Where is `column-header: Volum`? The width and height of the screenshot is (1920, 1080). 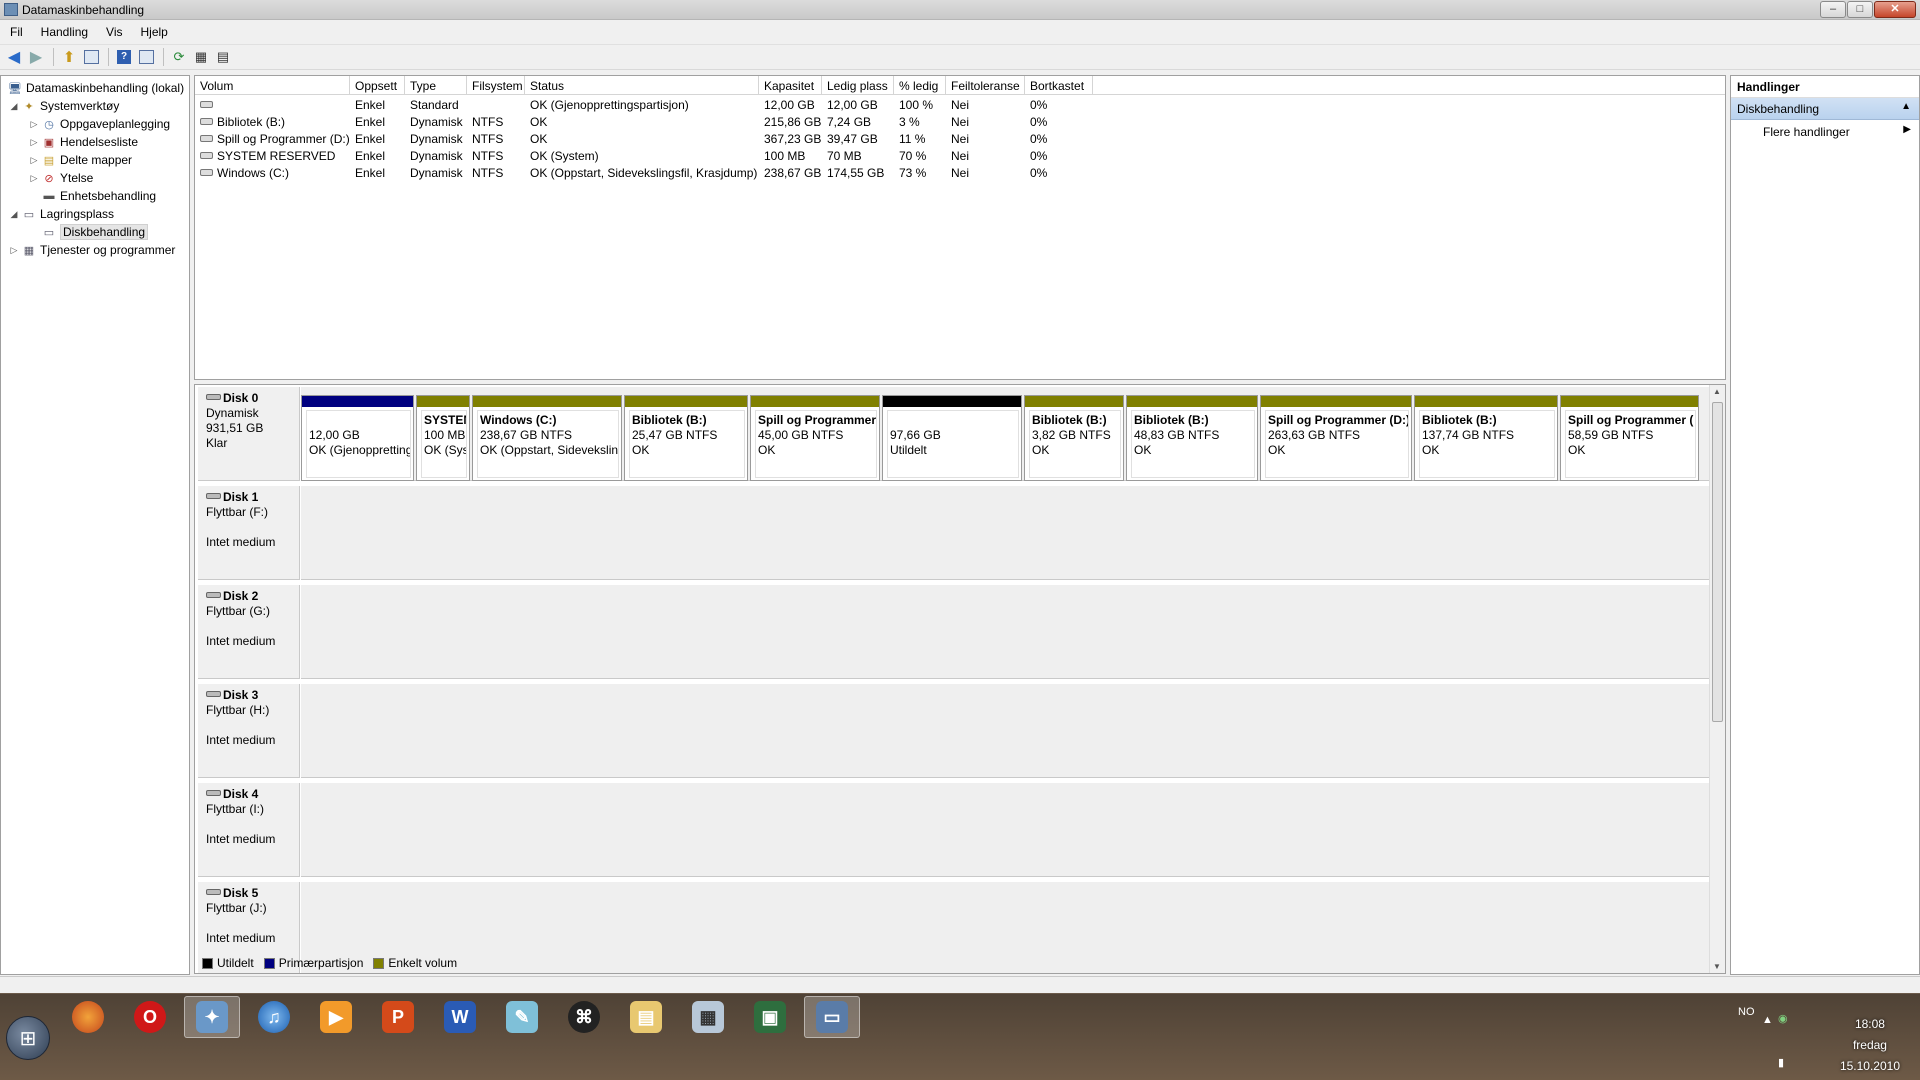 column-header: Volum is located at coordinates (272, 85).